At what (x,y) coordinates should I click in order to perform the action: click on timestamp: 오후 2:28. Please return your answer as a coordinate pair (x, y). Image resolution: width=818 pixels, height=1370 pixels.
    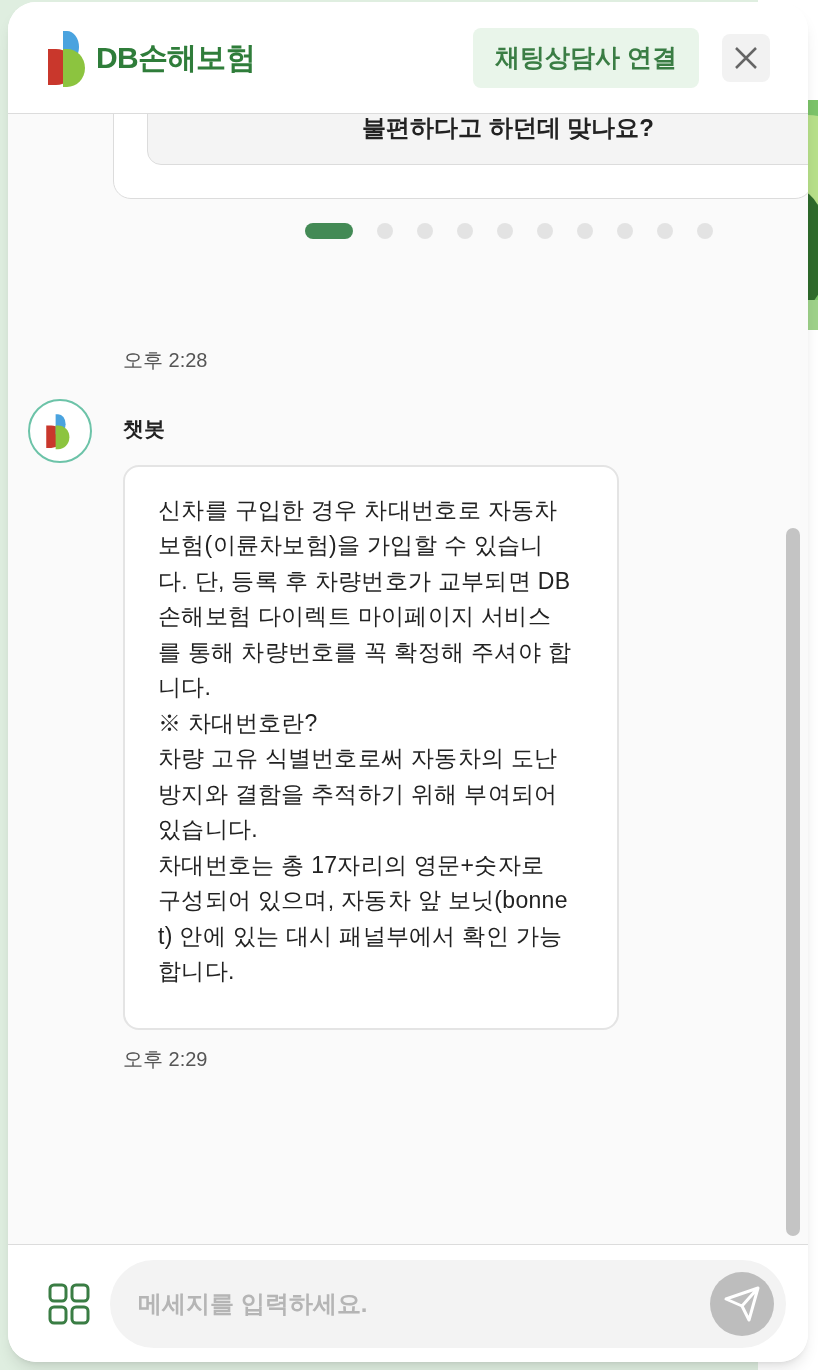
    Looking at the image, I should click on (166, 360).